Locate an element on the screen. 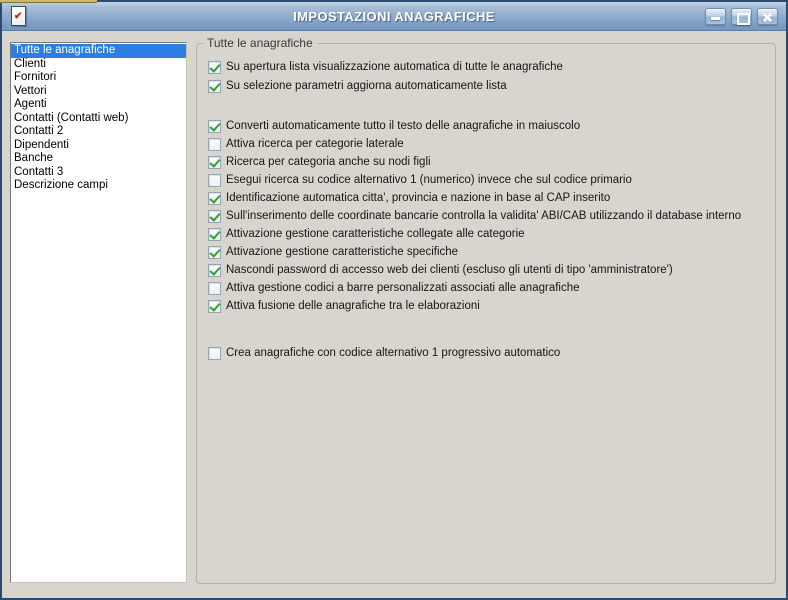 Image resolution: width=788 pixels, height=600 pixels. sidebar-item: Tutte le anagrafiche is located at coordinates (98, 51).